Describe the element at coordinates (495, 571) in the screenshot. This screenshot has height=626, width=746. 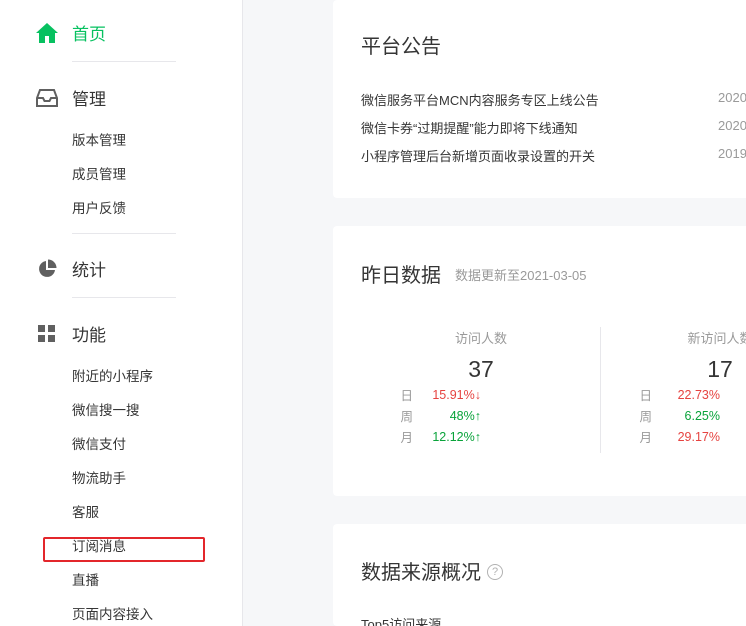
I see `help-icon: ?` at that location.